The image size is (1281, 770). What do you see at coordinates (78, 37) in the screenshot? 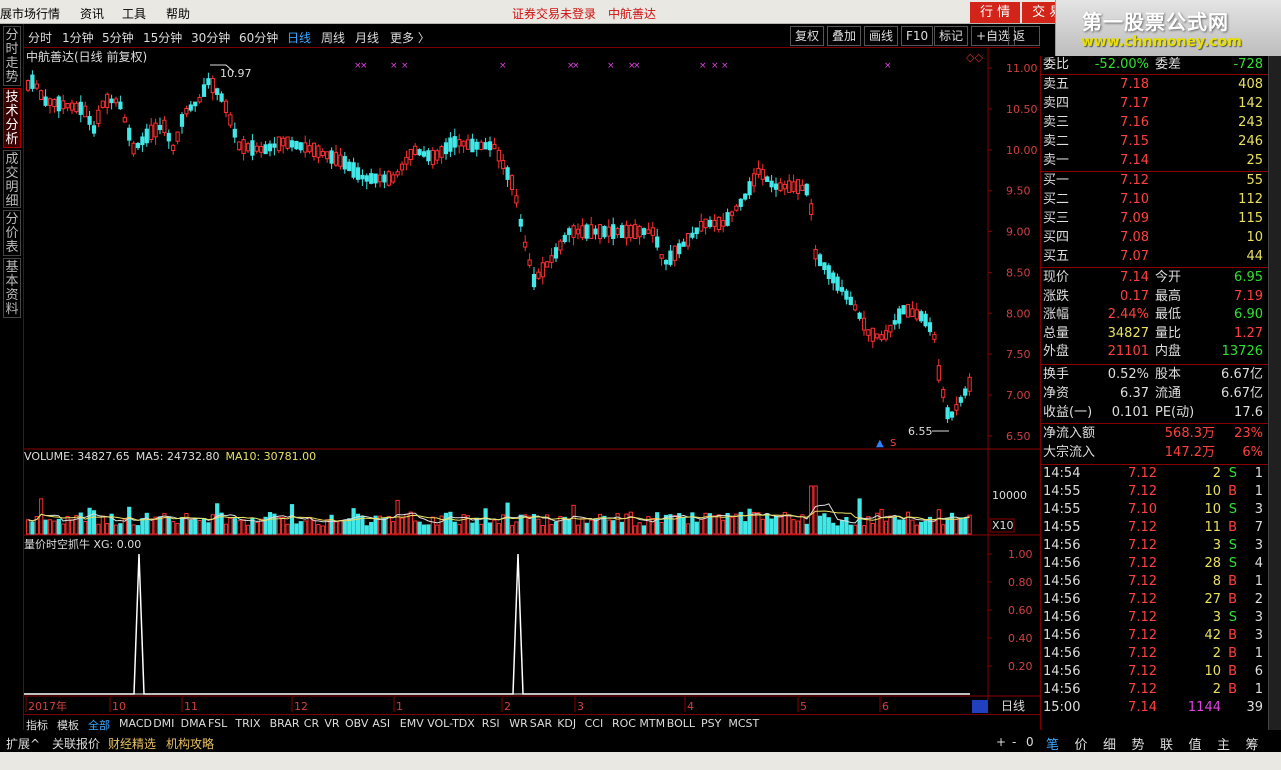
I see `period-1min: 1分钟` at bounding box center [78, 37].